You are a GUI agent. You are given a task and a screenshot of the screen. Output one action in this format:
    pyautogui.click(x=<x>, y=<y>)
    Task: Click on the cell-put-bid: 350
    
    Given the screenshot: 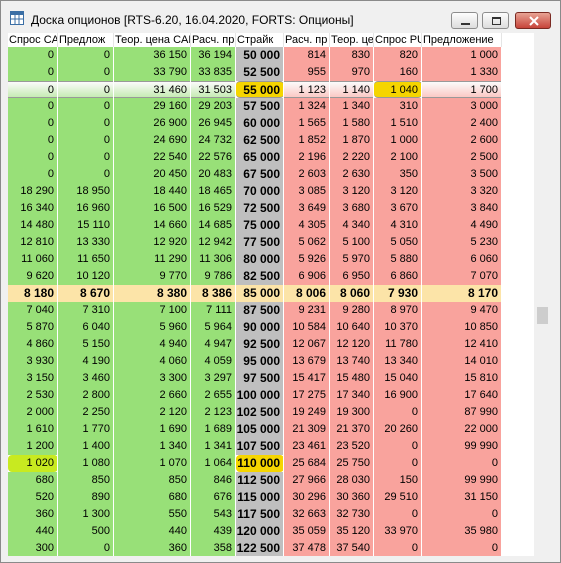 What is the action you would take?
    pyautogui.click(x=398, y=174)
    